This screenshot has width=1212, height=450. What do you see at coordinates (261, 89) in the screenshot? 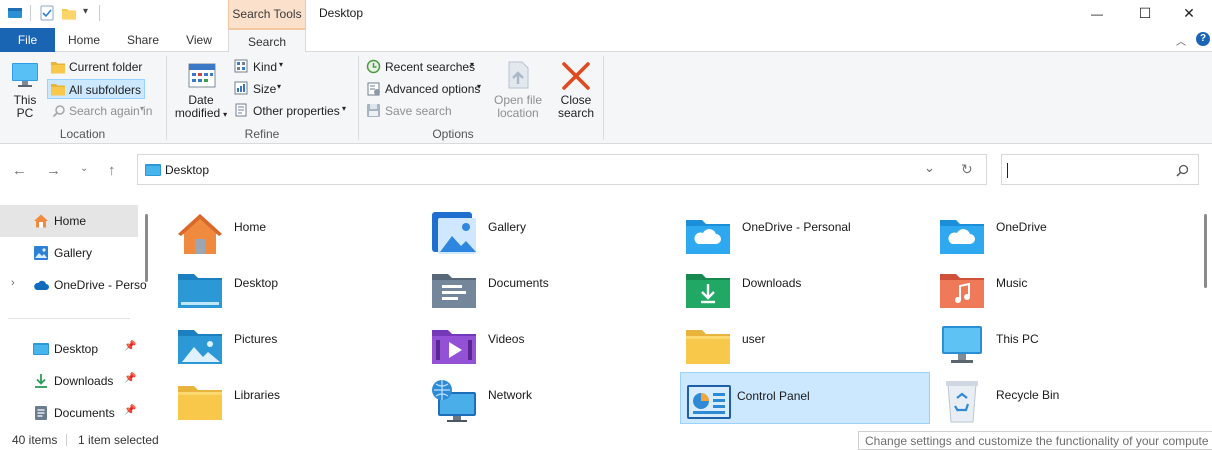
I see `size-button: Size ▾` at bounding box center [261, 89].